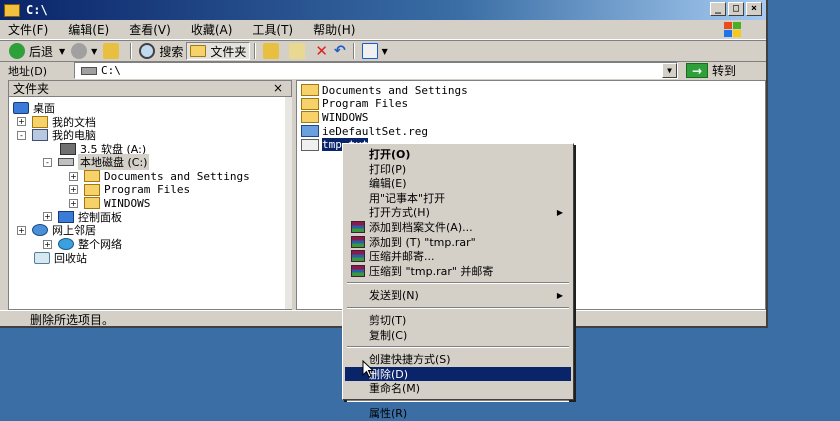 The width and height of the screenshot is (840, 421). I want to click on go-button: → 转到, so click(711, 70).